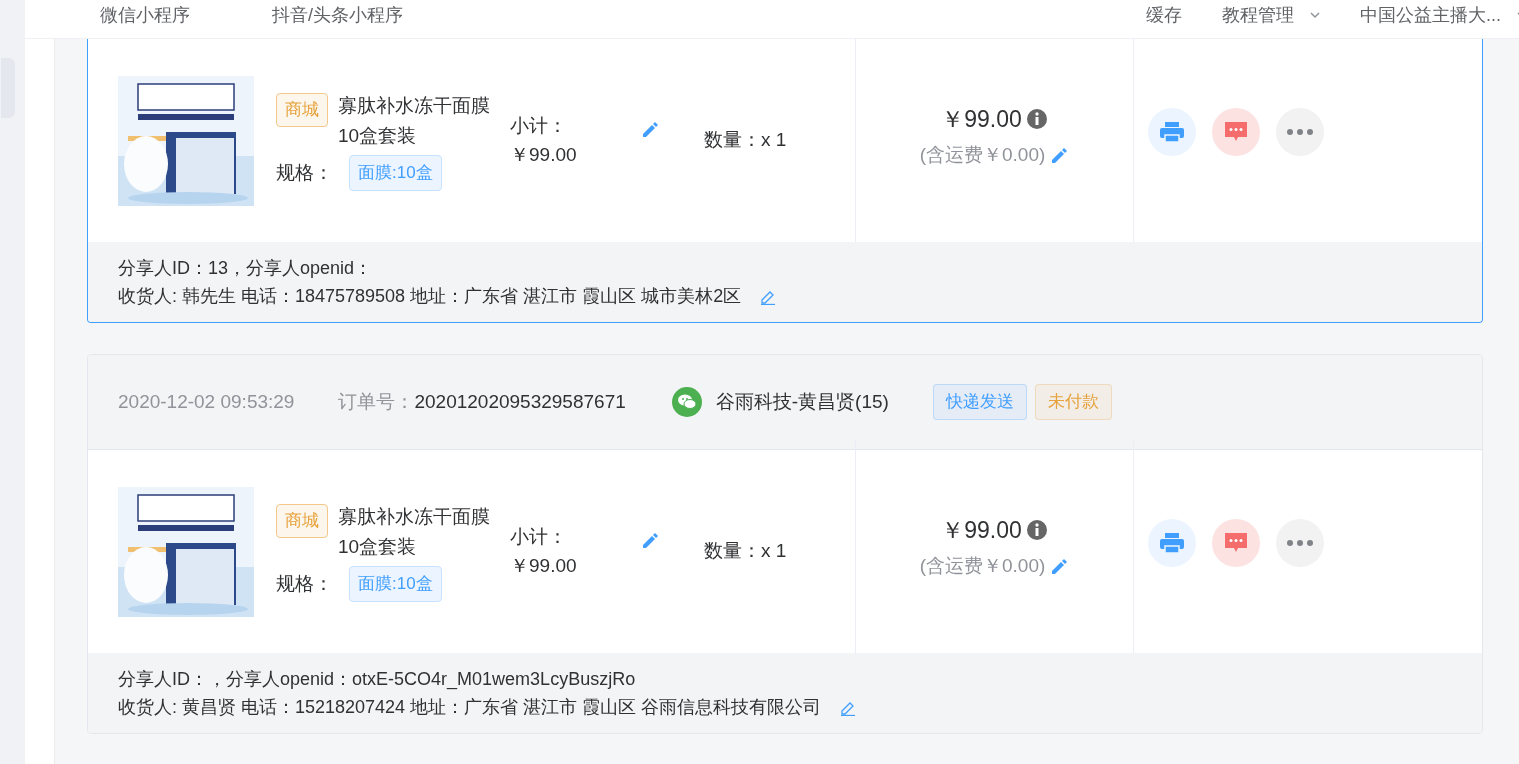 The height and width of the screenshot is (764, 1519). I want to click on nav-link-item: 缓存, so click(1164, 15).